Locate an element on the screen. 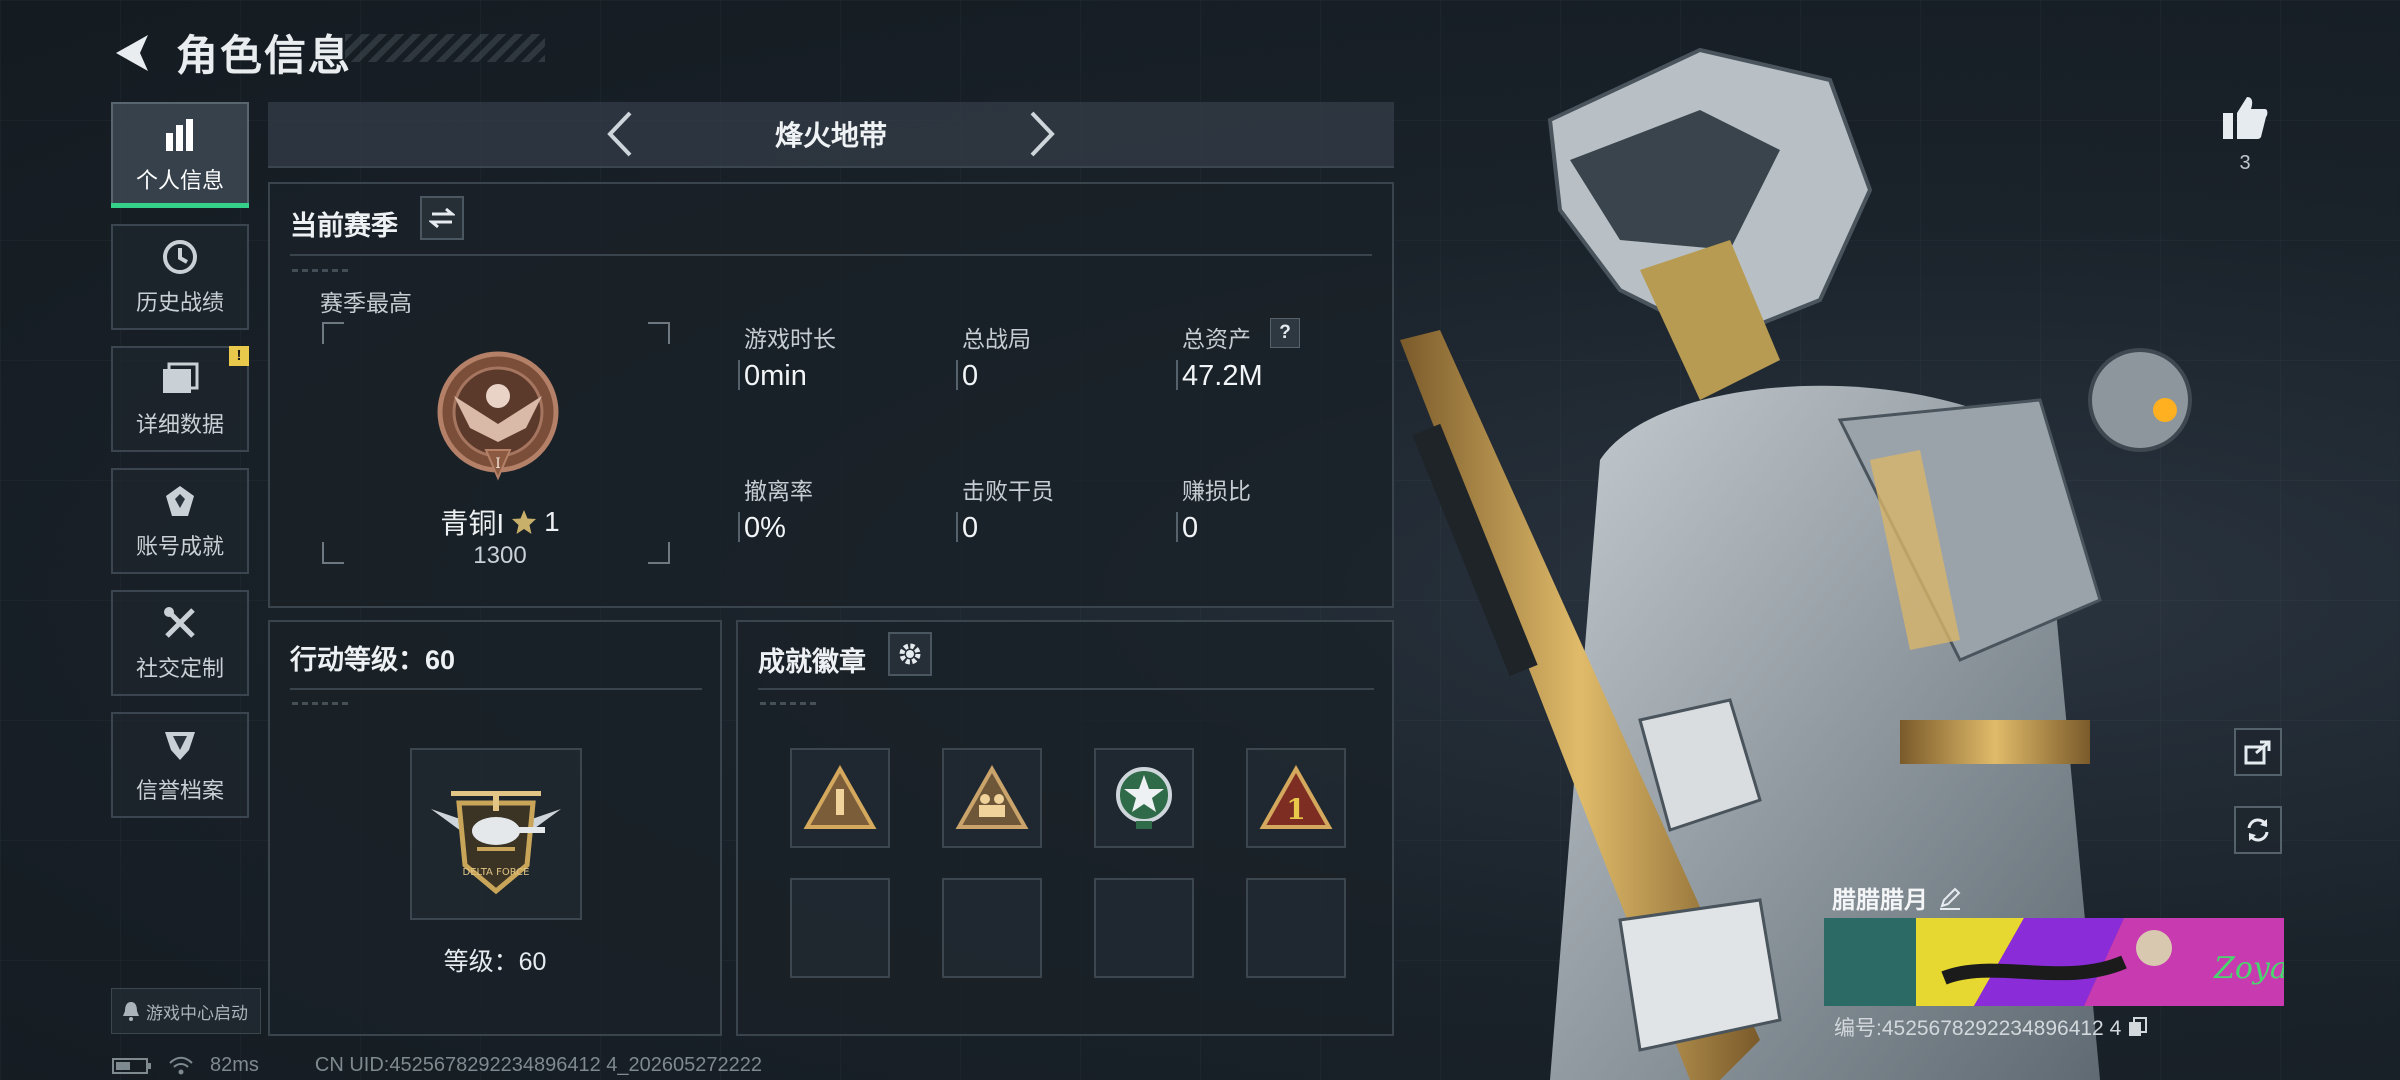 This screenshot has height=1080, width=2400. season-title: 当前赛季 is located at coordinates (344, 226).